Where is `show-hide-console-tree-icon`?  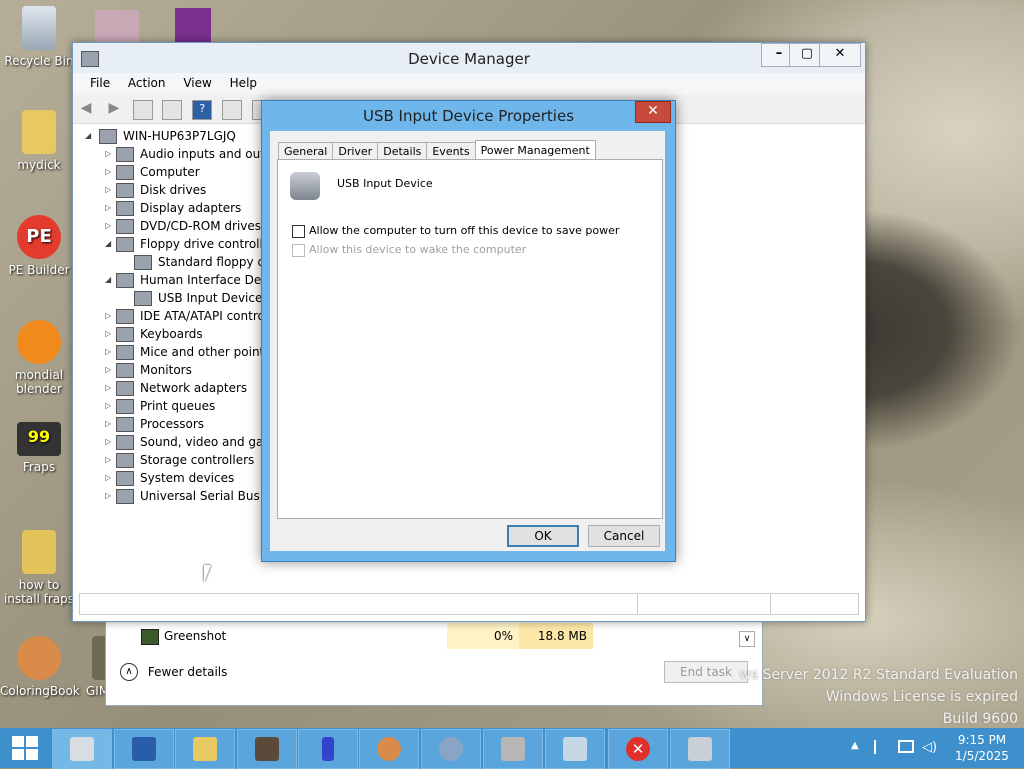
show-hide-console-tree-icon is located at coordinates (142, 110).